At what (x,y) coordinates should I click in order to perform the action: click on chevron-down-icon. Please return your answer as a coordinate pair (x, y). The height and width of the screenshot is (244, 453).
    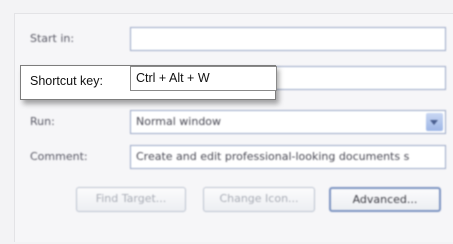
    Looking at the image, I should click on (434, 122).